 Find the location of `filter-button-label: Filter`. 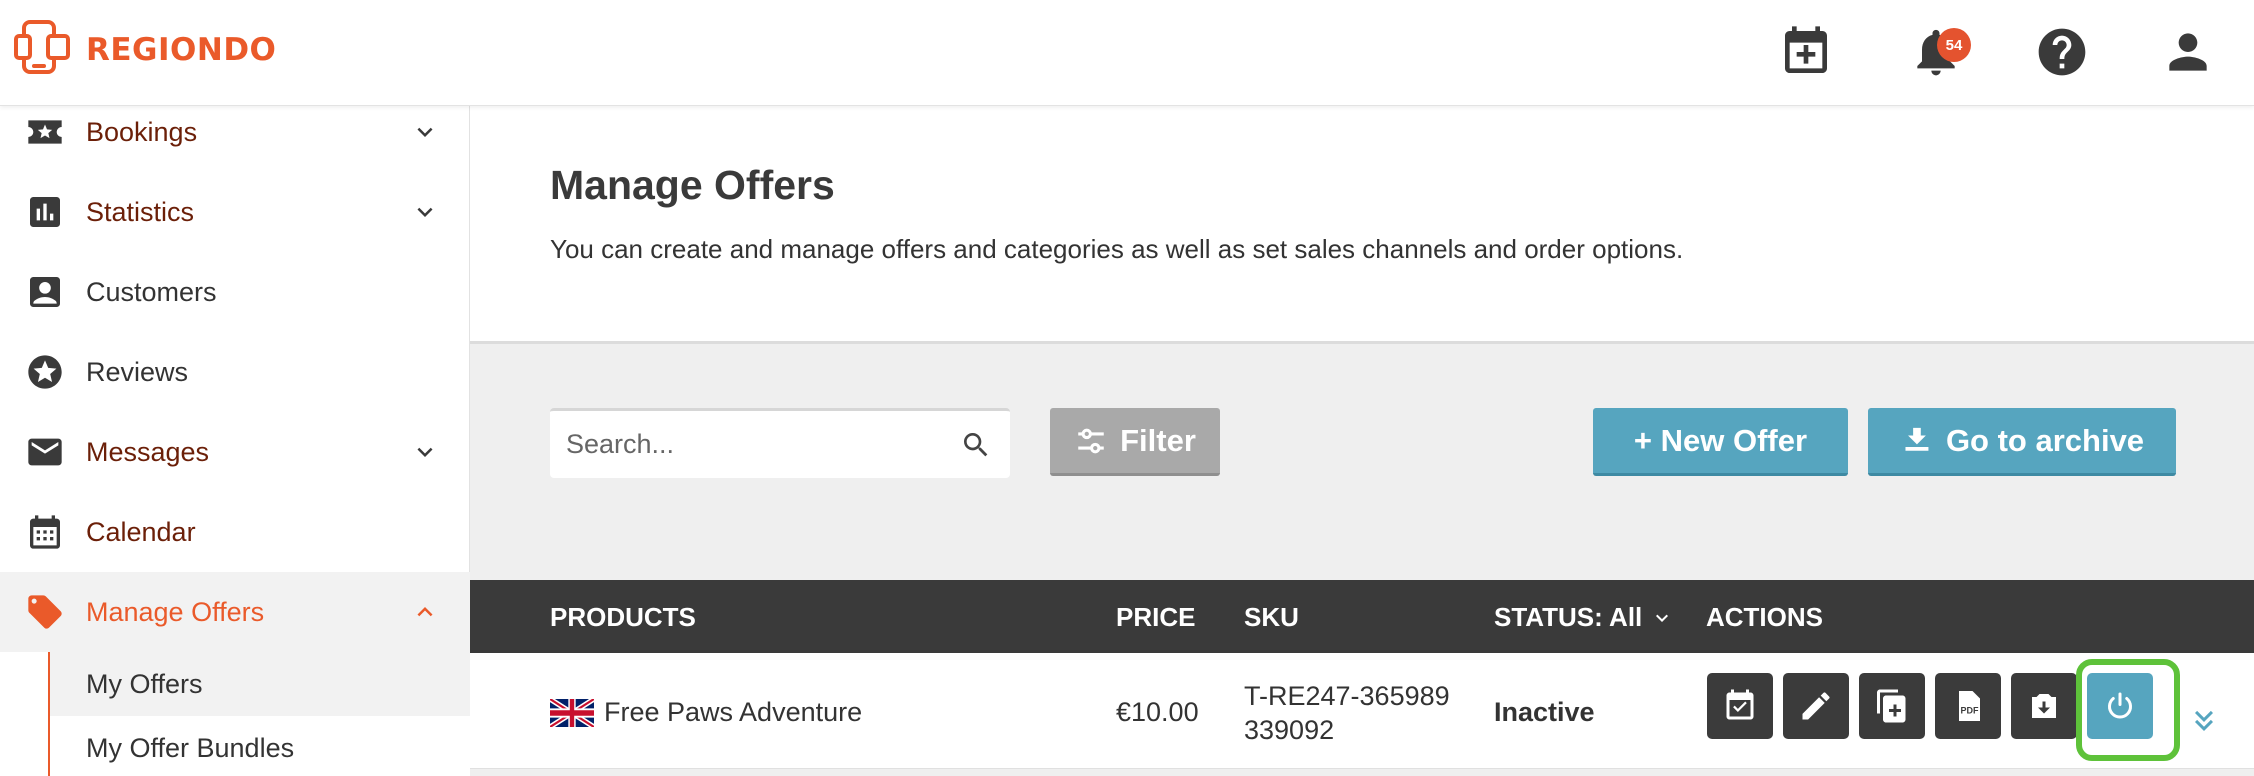

filter-button-label: Filter is located at coordinates (1158, 440).